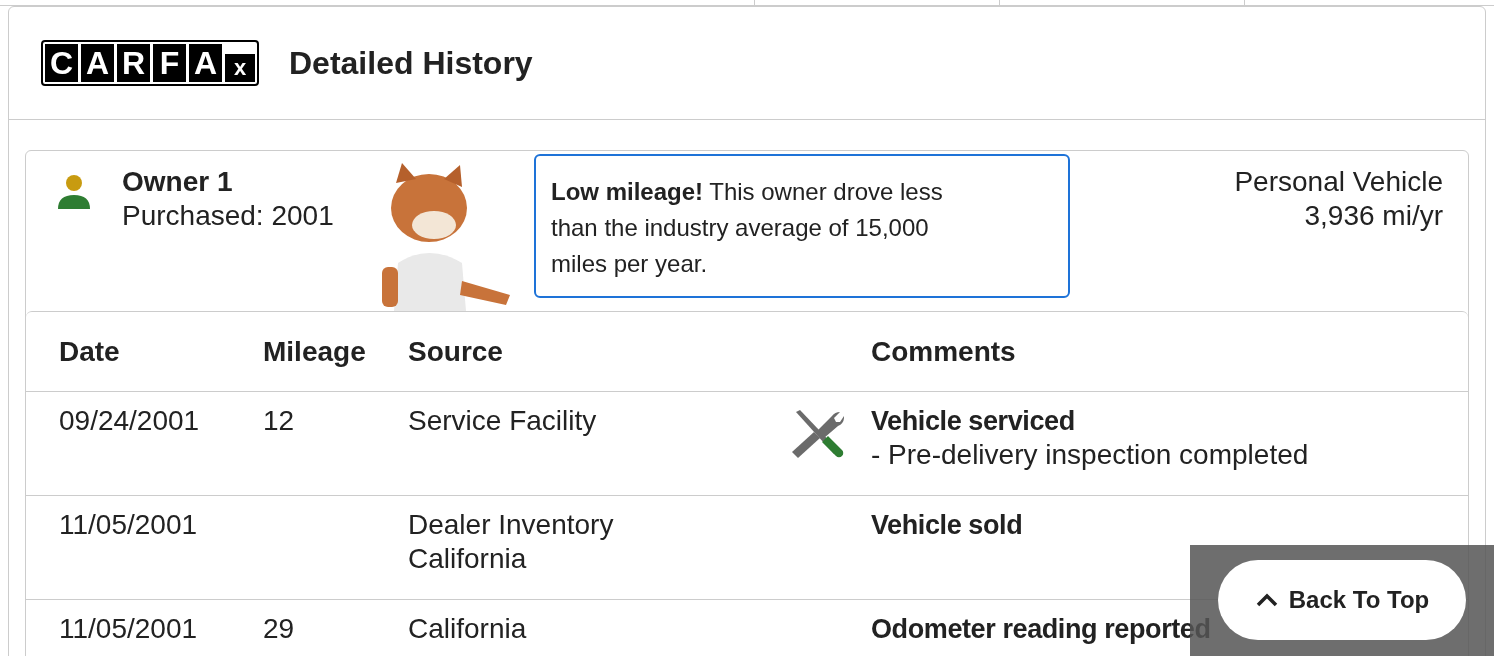 Image resolution: width=1494 pixels, height=656 pixels. Describe the element at coordinates (944, 351) in the screenshot. I see `column-header: Comments` at that location.